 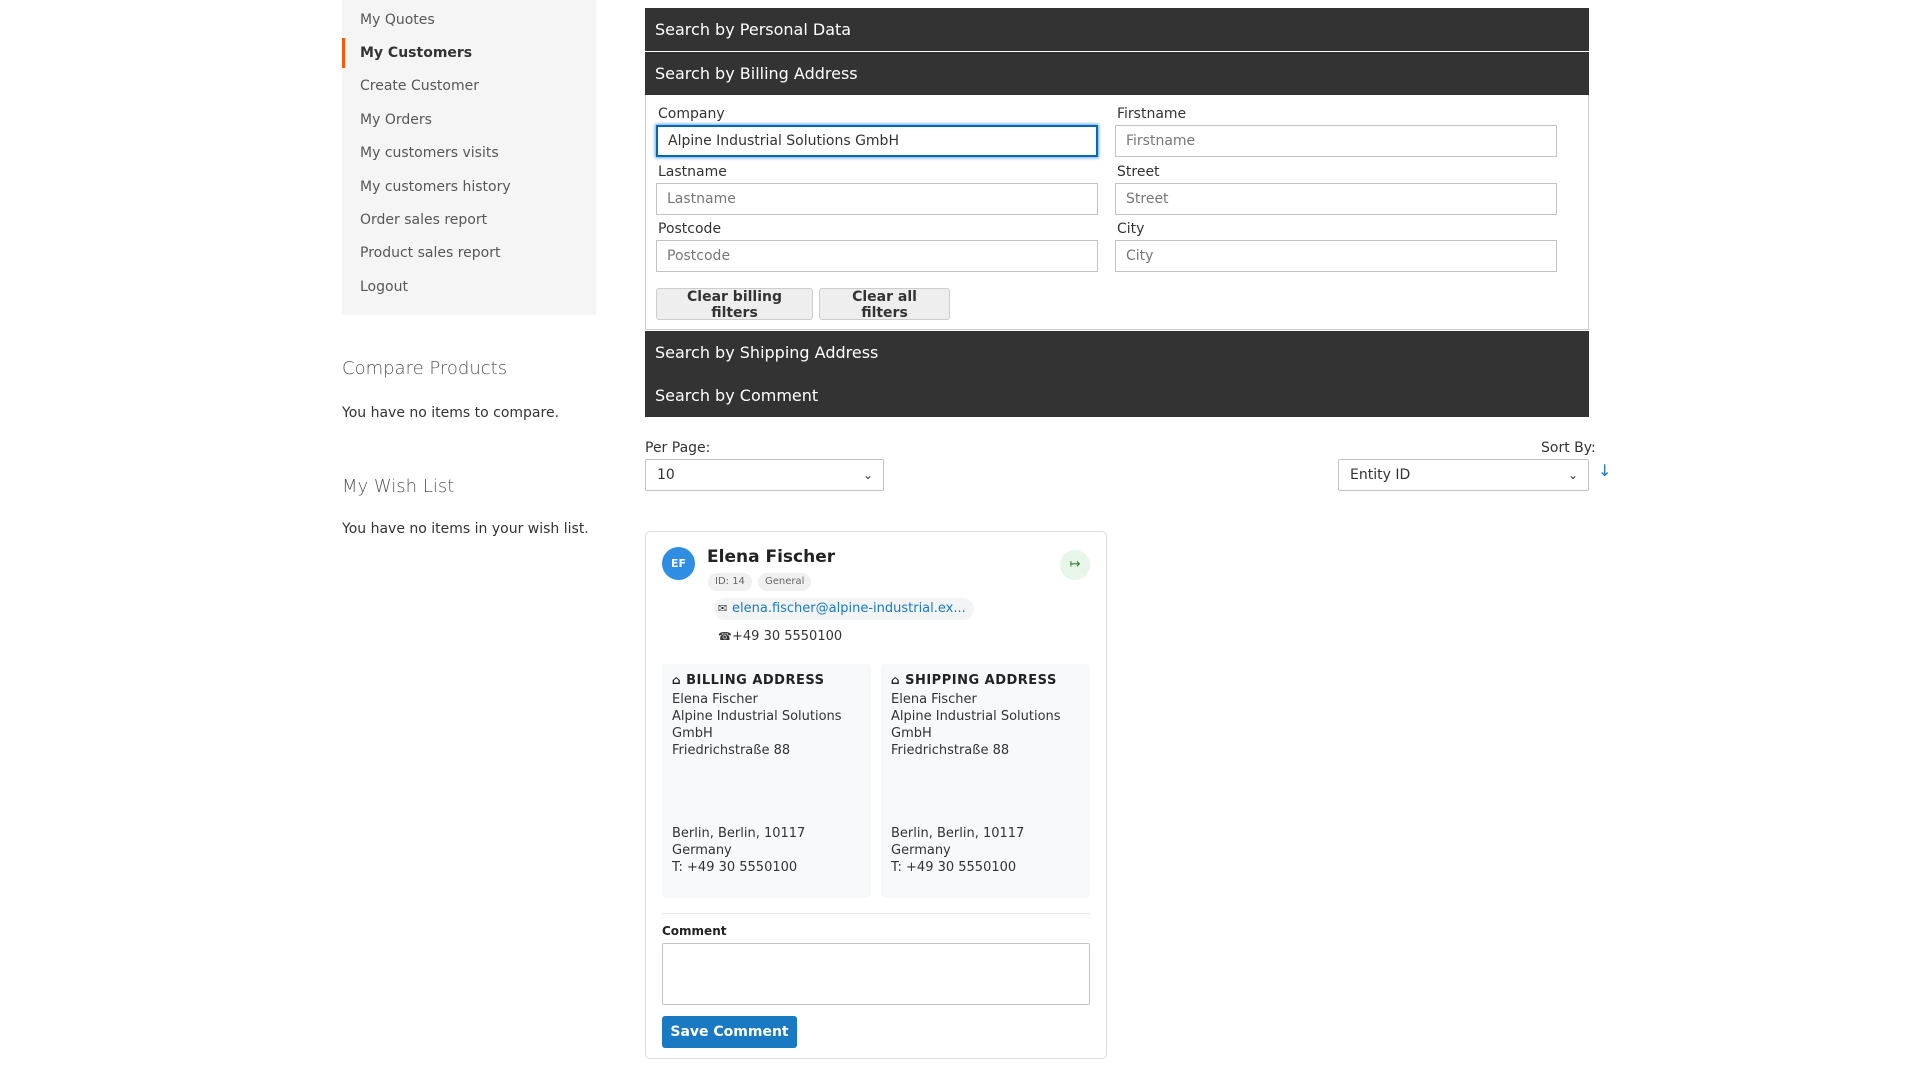 What do you see at coordinates (715, 699) in the screenshot?
I see `billing-name: Elena Fischer` at bounding box center [715, 699].